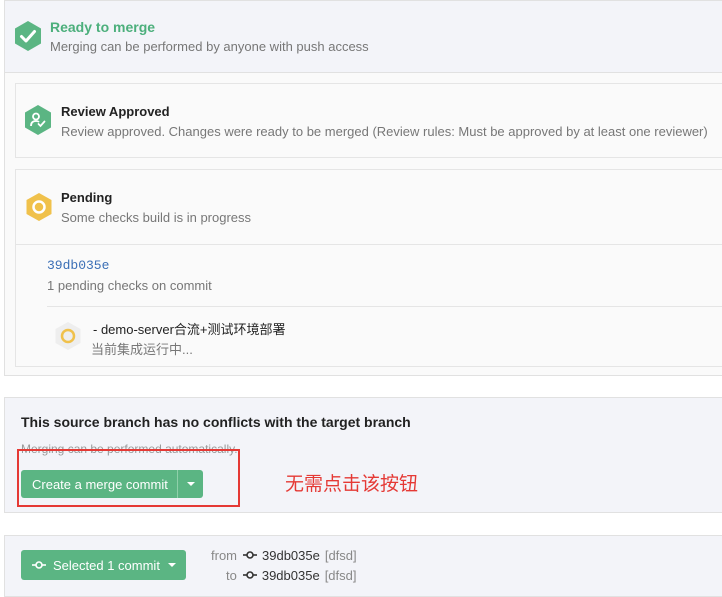 This screenshot has height=597, width=722. I want to click on to-label: to, so click(231, 575).